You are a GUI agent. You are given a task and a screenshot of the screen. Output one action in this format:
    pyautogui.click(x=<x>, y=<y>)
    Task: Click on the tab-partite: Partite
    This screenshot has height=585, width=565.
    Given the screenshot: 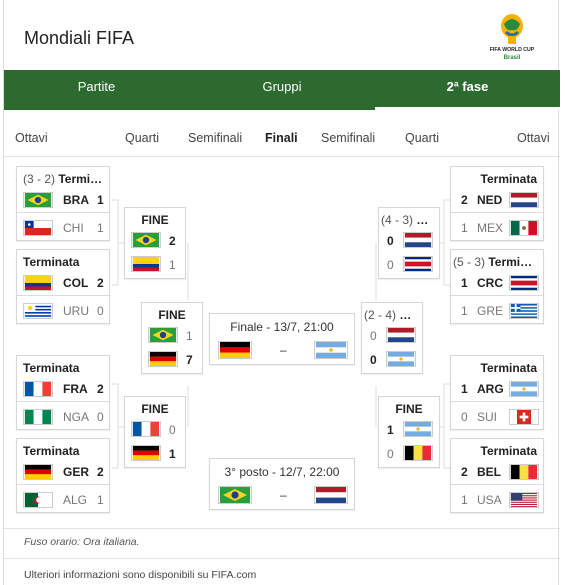 What is the action you would take?
    pyautogui.click(x=96, y=90)
    